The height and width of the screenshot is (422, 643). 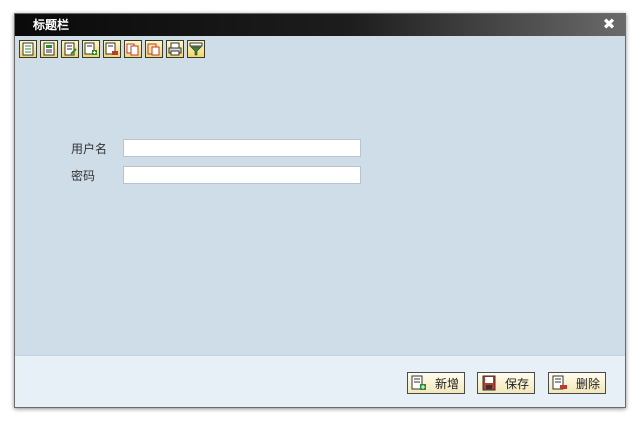 What do you see at coordinates (242, 148) in the screenshot?
I see `username-input` at bounding box center [242, 148].